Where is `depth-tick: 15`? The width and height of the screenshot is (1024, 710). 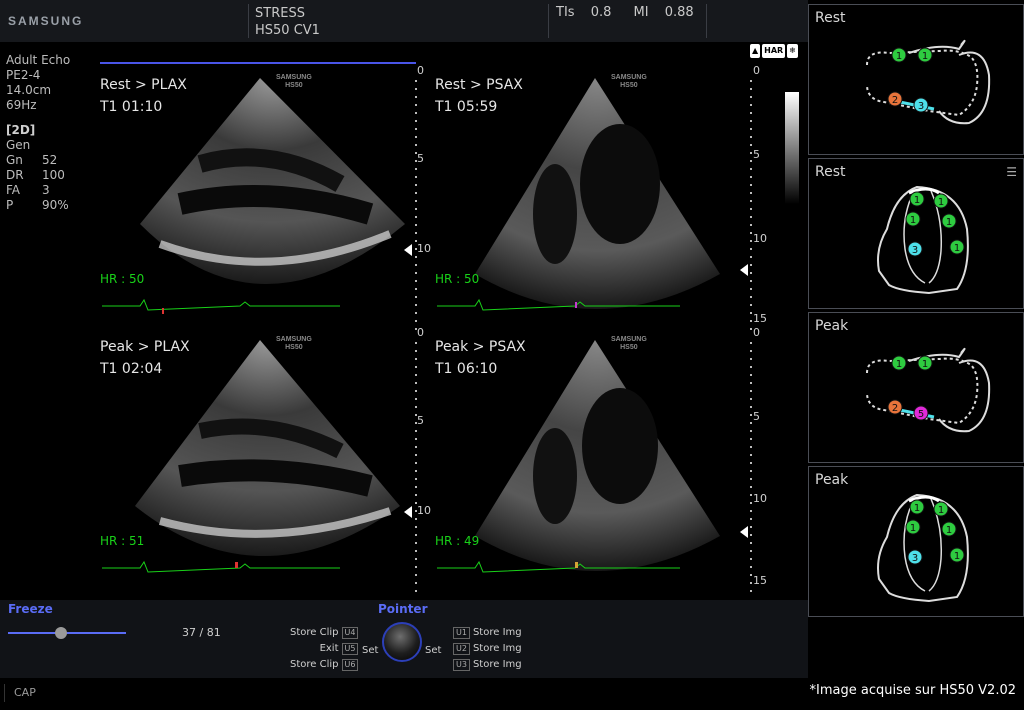 depth-tick: 15 is located at coordinates (760, 318).